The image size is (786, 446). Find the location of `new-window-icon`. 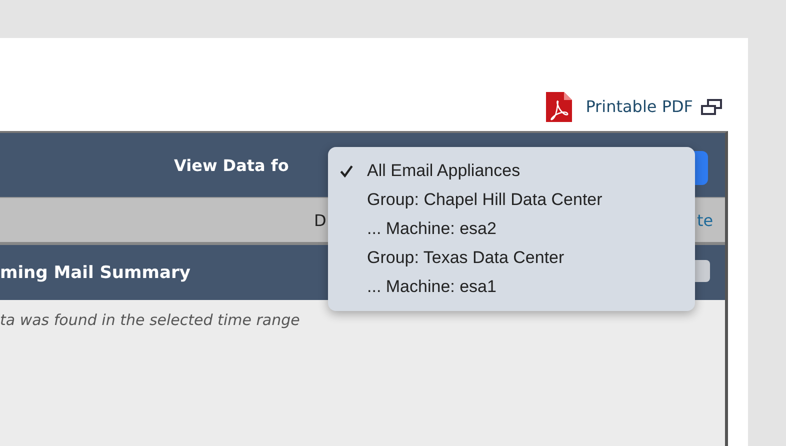

new-window-icon is located at coordinates (712, 106).